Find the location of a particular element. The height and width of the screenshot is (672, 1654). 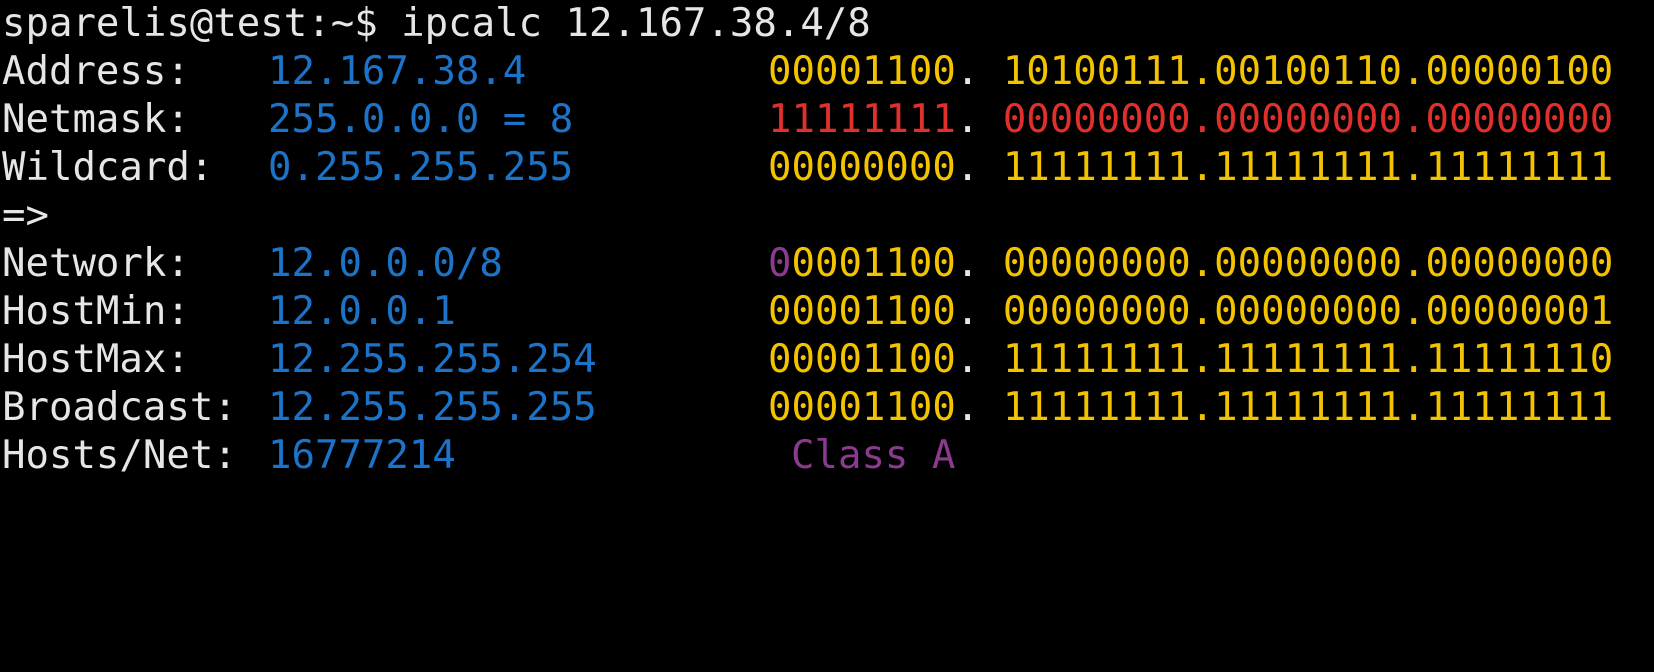

wildcard-binary-rest: 11111111.11111111.11111111 is located at coordinates (1308, 167).